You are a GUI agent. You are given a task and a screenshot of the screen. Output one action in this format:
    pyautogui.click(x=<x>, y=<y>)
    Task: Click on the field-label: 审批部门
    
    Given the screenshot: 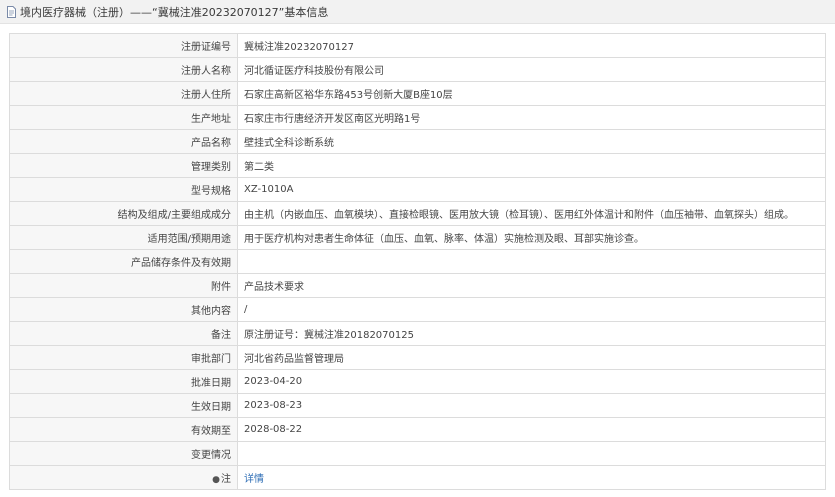 What is the action you would take?
    pyautogui.click(x=123, y=357)
    